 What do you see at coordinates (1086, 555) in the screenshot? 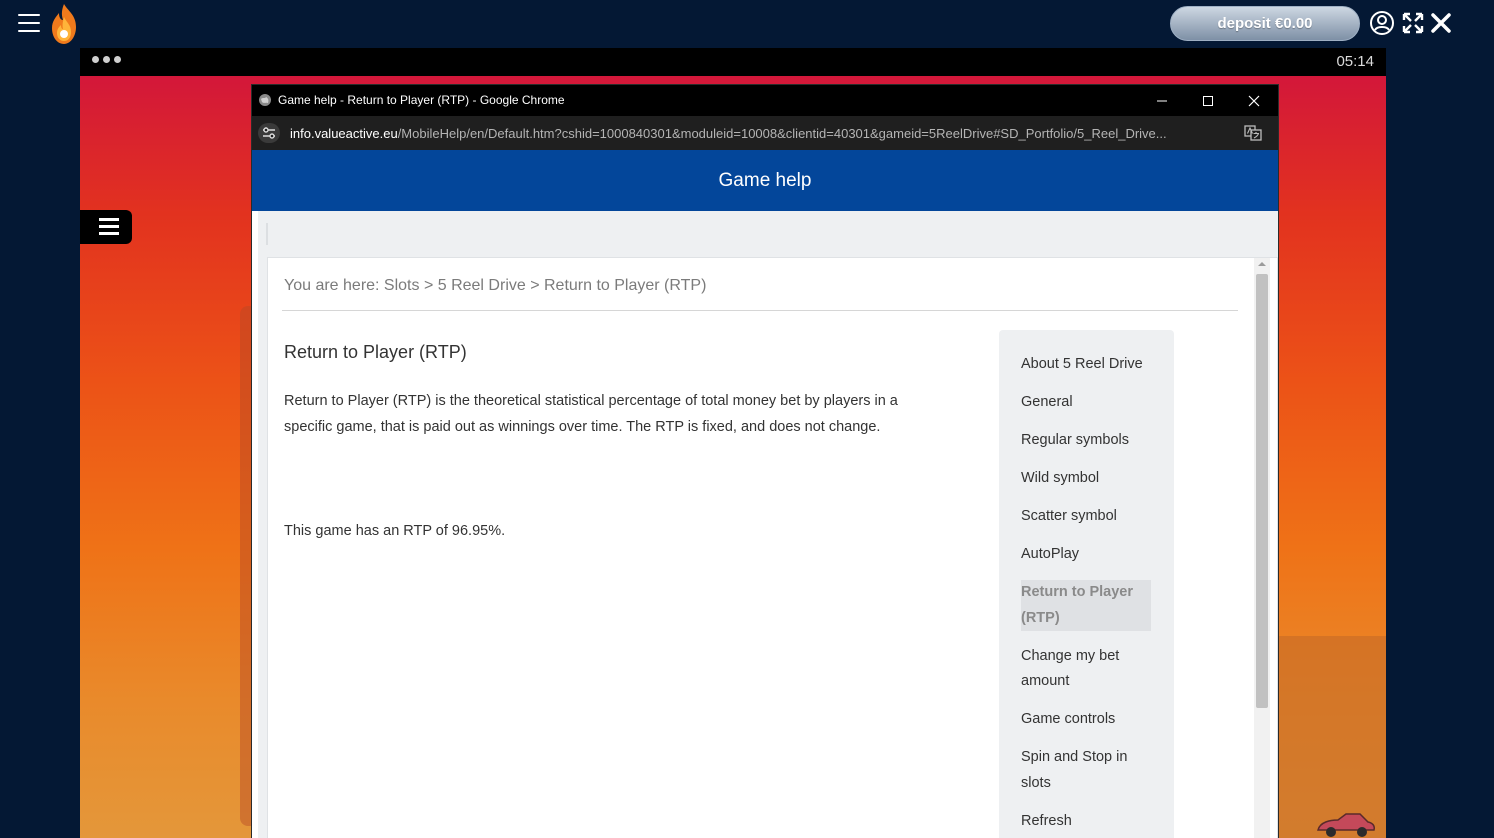
I see `toc-item-autoplay: AutoPlay` at bounding box center [1086, 555].